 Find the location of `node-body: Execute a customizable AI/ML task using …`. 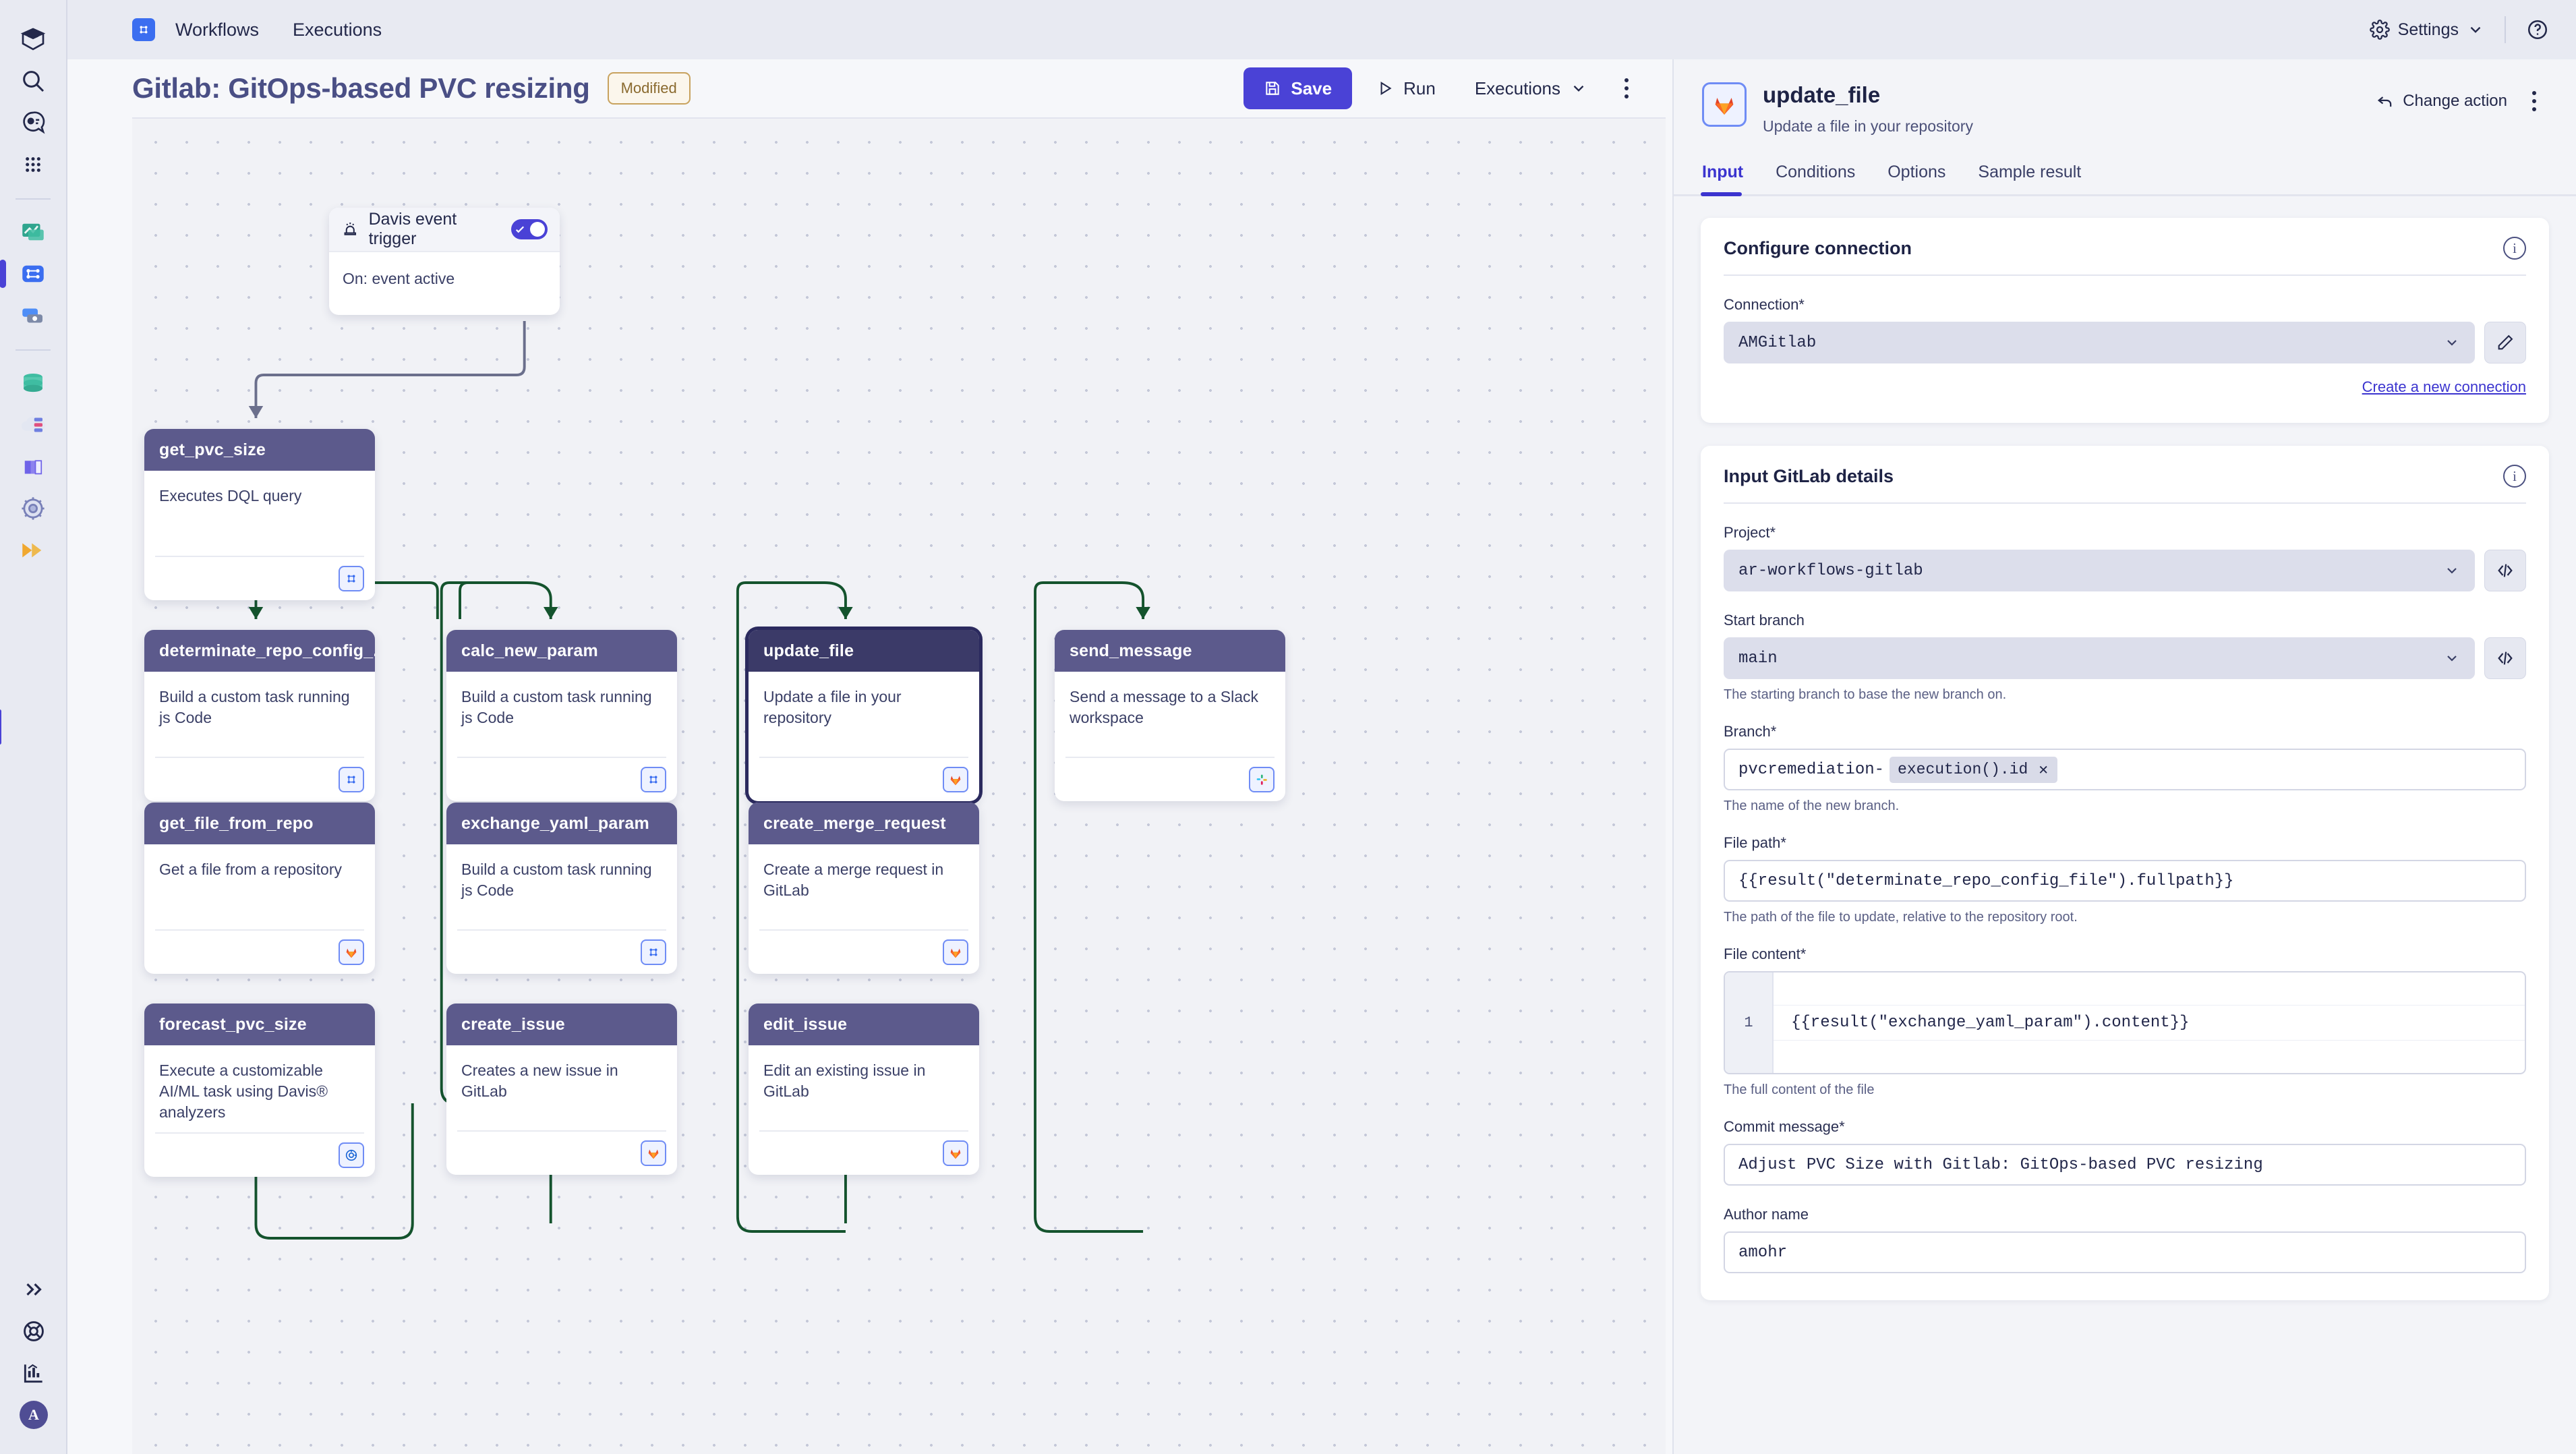

node-body: Execute a customizable AI/ML task using … is located at coordinates (260, 1084).